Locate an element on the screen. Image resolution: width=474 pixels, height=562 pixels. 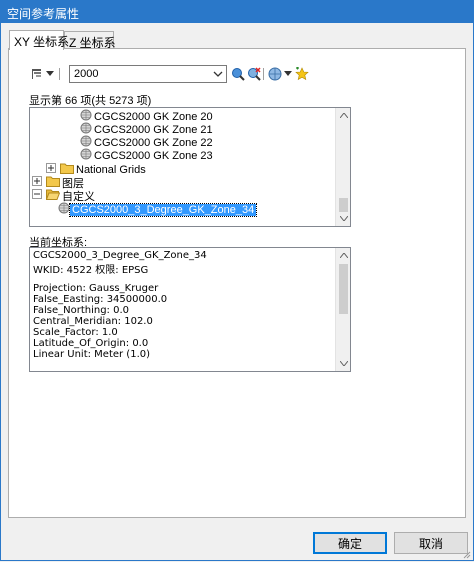
tree-item: CGCS2000 GK Zone 21 is located at coordinates (147, 129).